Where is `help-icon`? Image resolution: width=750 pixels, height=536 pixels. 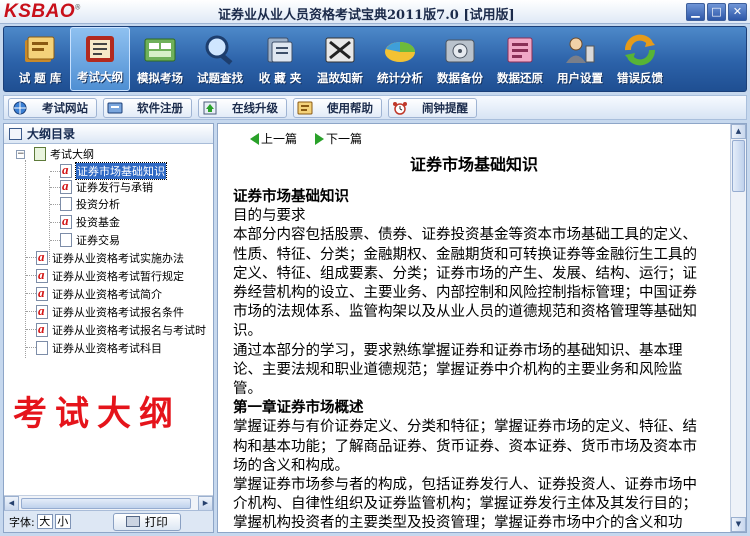
help-icon is located at coordinates (305, 108).